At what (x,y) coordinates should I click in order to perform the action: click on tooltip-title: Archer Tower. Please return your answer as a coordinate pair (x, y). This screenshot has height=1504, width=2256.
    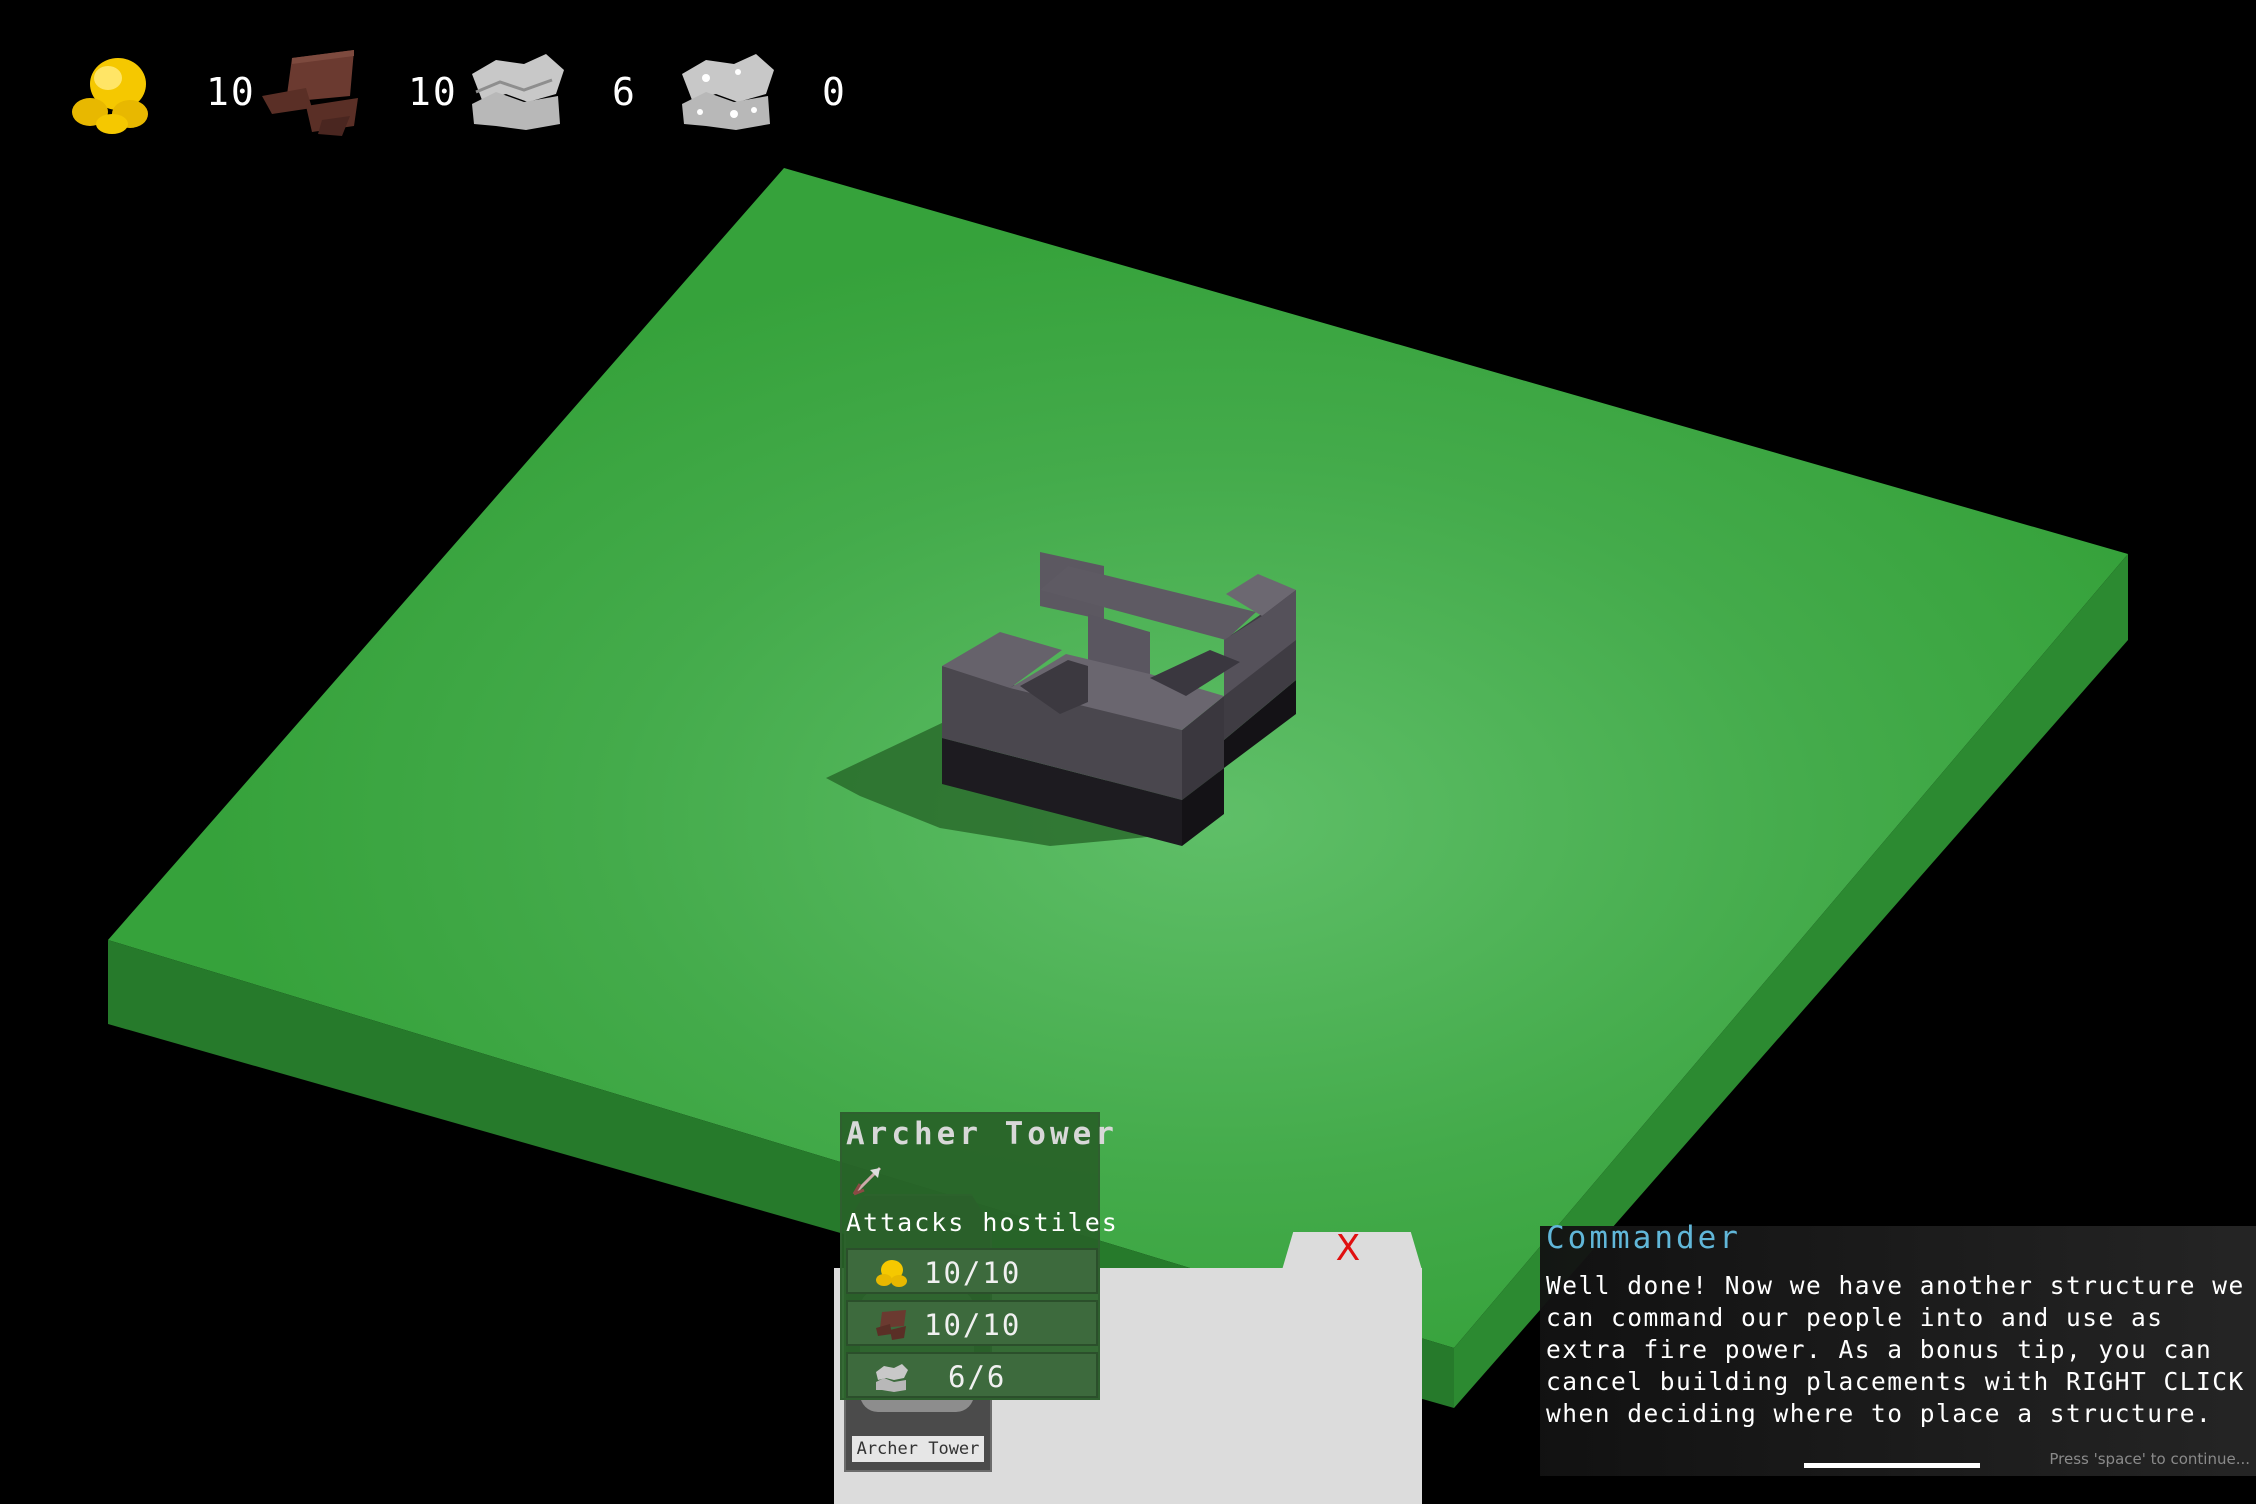
    Looking at the image, I should click on (982, 1134).